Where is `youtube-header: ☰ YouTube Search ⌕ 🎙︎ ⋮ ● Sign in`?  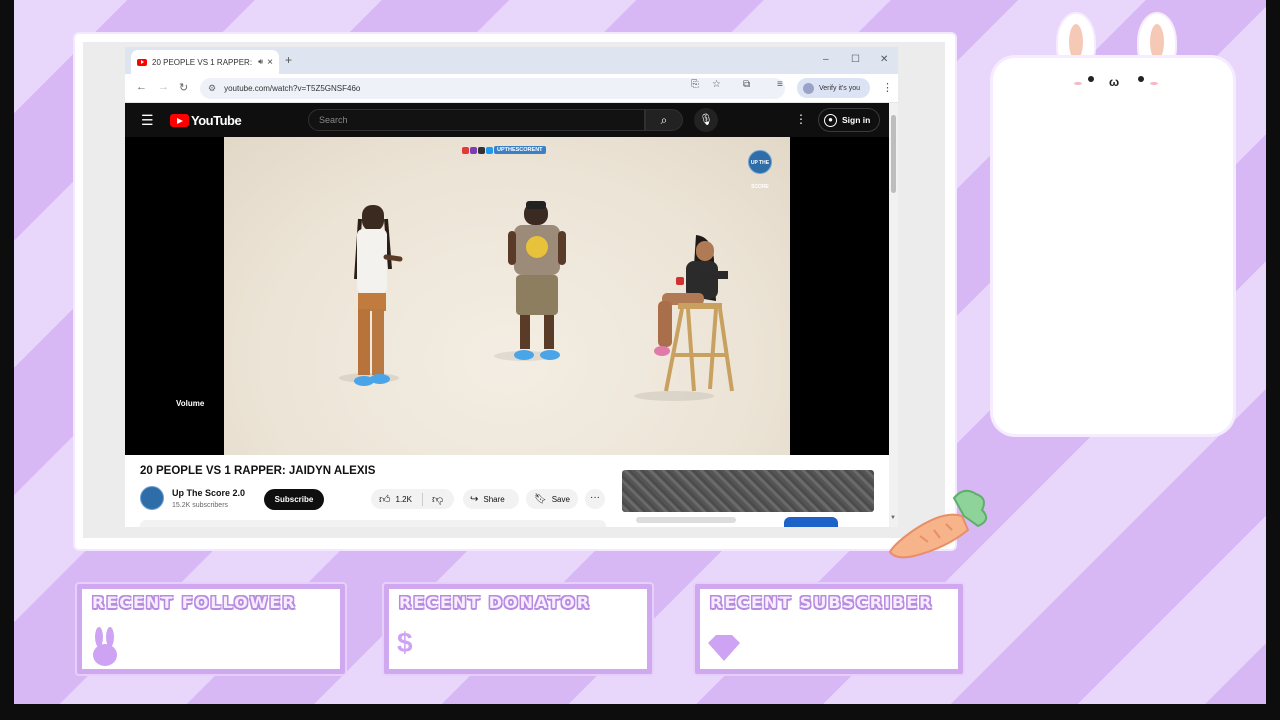
youtube-header: ☰ YouTube Search ⌕ 🎙︎ ⋮ ● Sign in is located at coordinates (507, 120).